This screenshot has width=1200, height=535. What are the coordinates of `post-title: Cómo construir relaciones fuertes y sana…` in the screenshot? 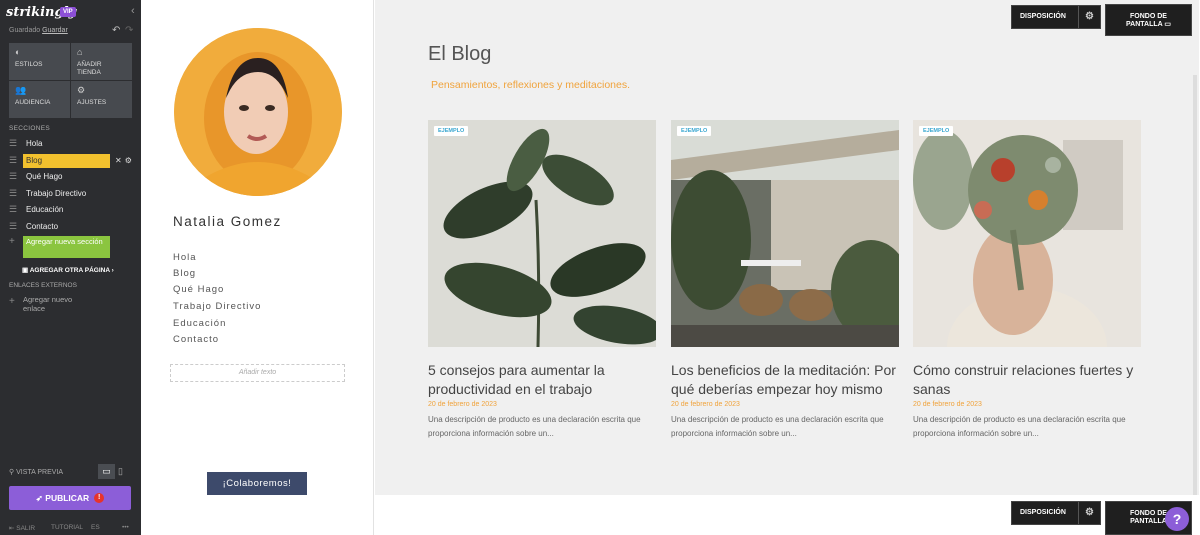 It's located at (1027, 380).